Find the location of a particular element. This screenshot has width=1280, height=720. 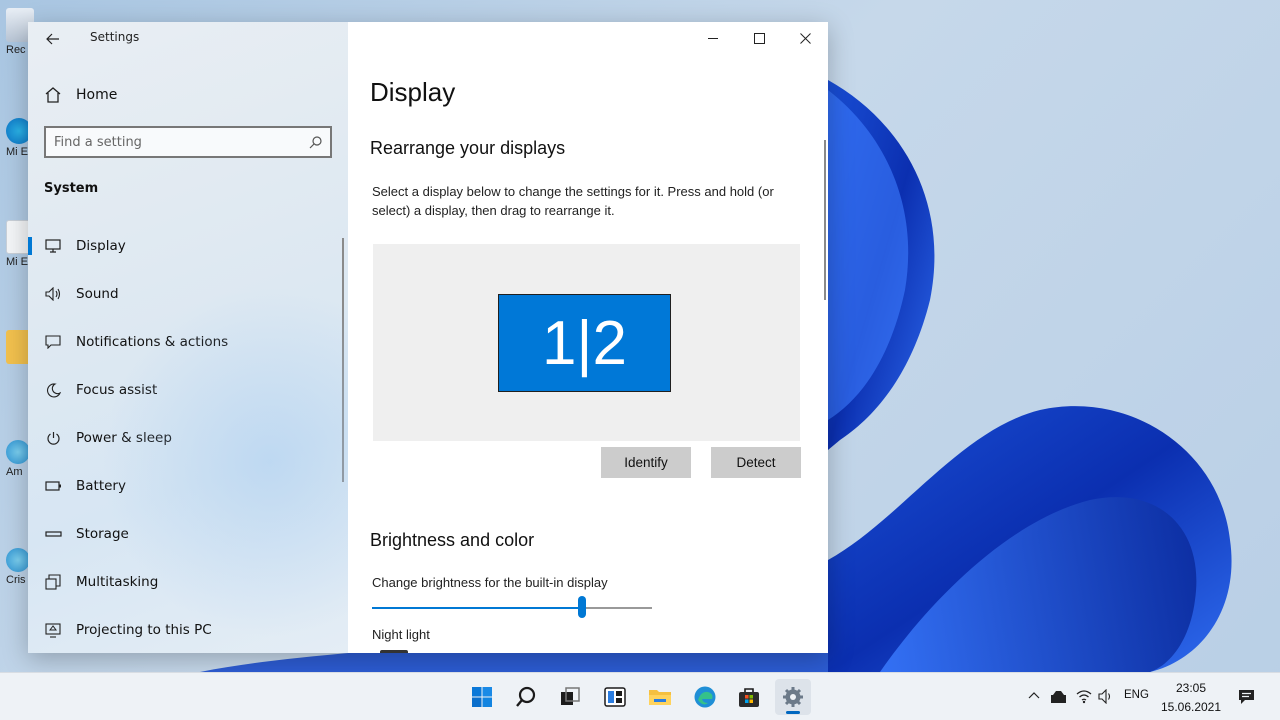

power-icon is located at coordinates (53, 438).